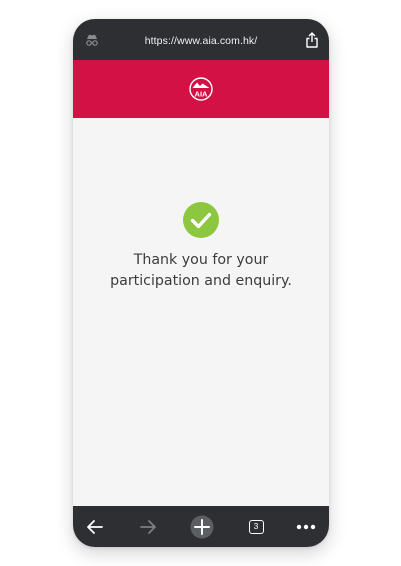 This screenshot has width=401, height=566. I want to click on tabs-button: 3, so click(256, 526).